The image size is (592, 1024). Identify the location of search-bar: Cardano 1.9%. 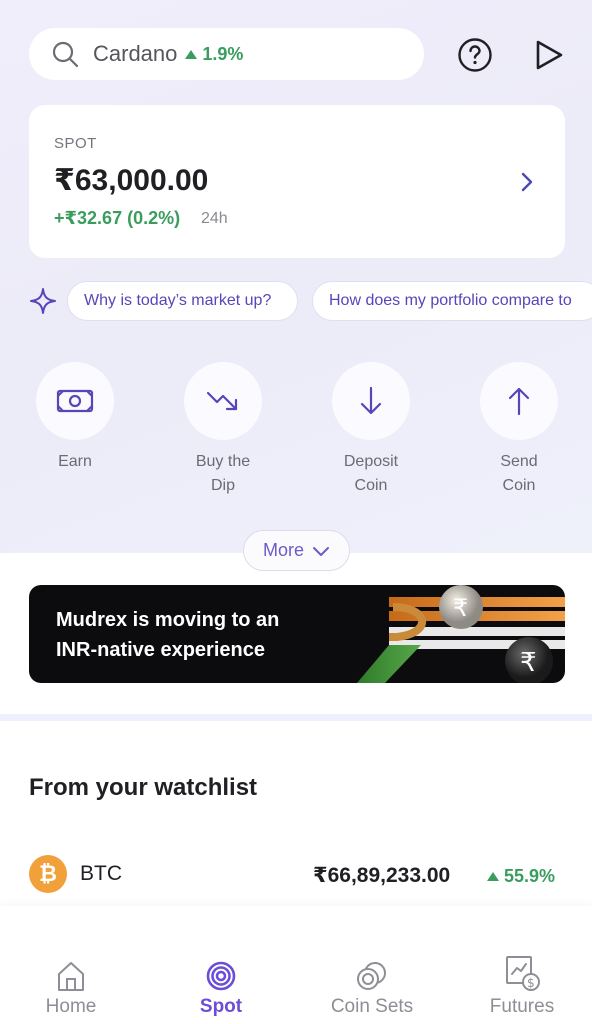
(226, 54).